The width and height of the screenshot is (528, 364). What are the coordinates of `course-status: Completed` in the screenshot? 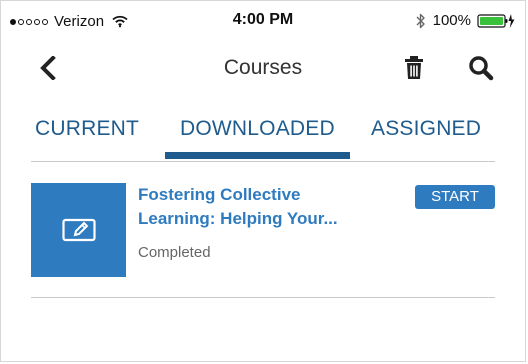 It's located at (174, 252).